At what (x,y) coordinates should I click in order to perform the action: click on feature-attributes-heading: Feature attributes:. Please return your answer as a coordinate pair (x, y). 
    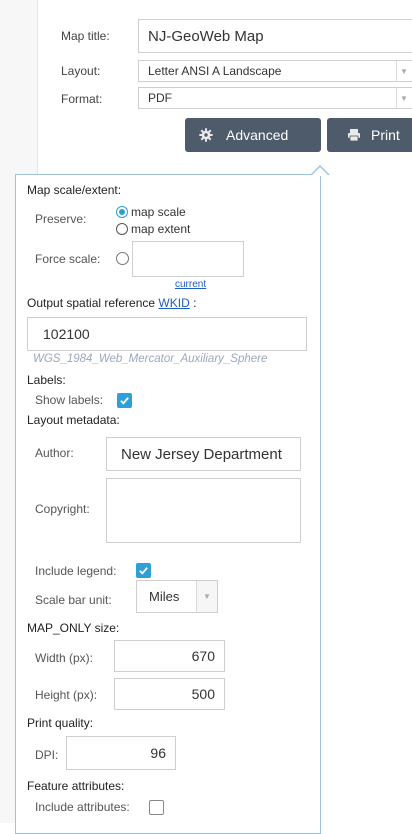
    Looking at the image, I should click on (76, 786).